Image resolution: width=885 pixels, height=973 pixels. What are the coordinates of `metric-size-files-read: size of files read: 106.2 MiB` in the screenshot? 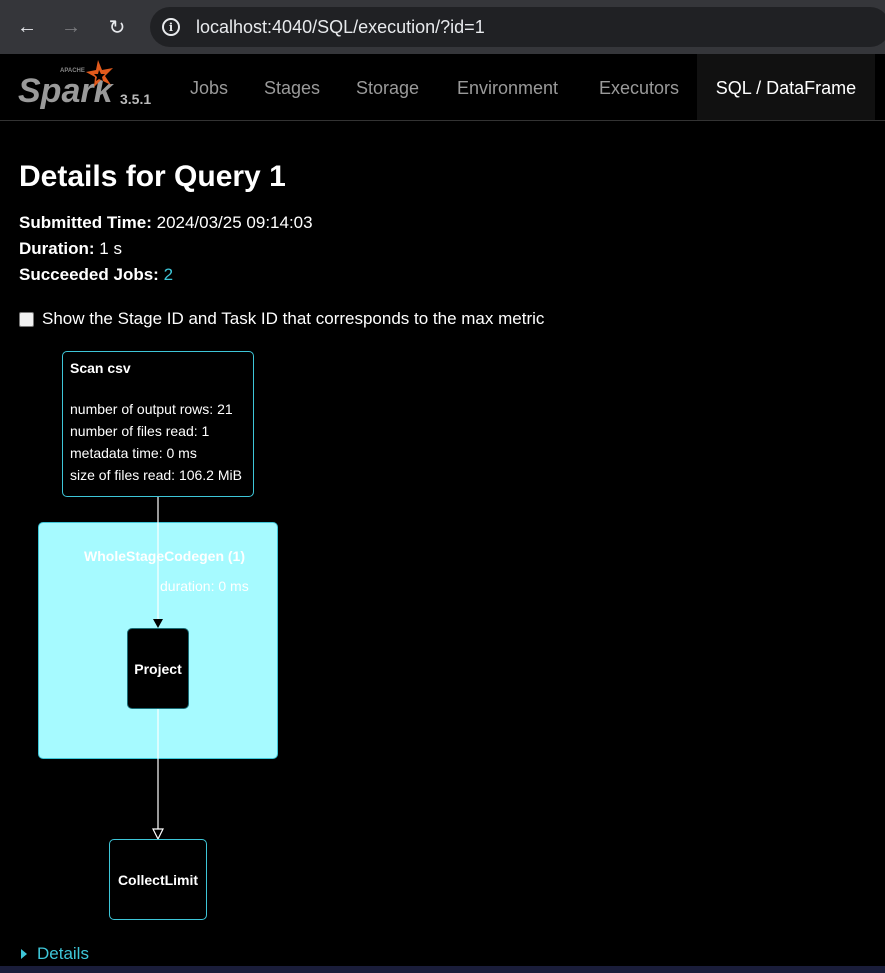 It's located at (156, 475).